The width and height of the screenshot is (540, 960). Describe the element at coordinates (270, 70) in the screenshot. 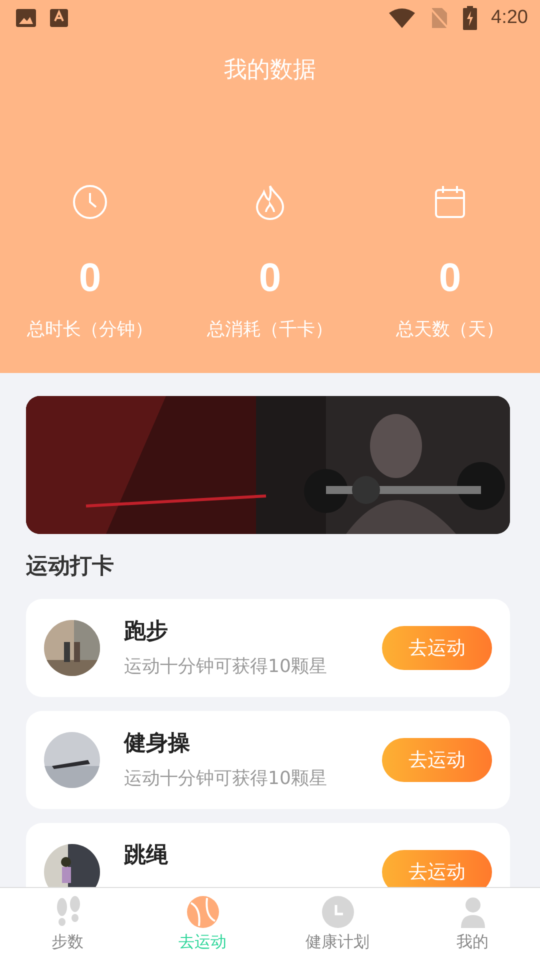

I see `page-title: 我的数据` at that location.